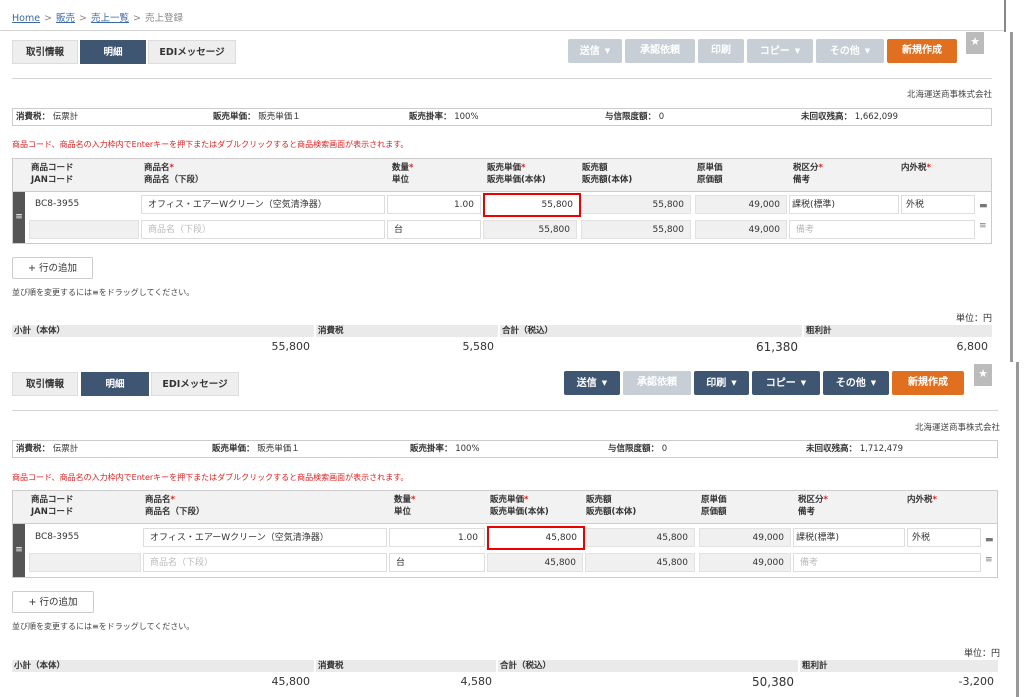 The image size is (1024, 697). Describe the element at coordinates (516, 180) in the screenshot. I see `header-price-ex-label: 販売単価(本体)` at that location.